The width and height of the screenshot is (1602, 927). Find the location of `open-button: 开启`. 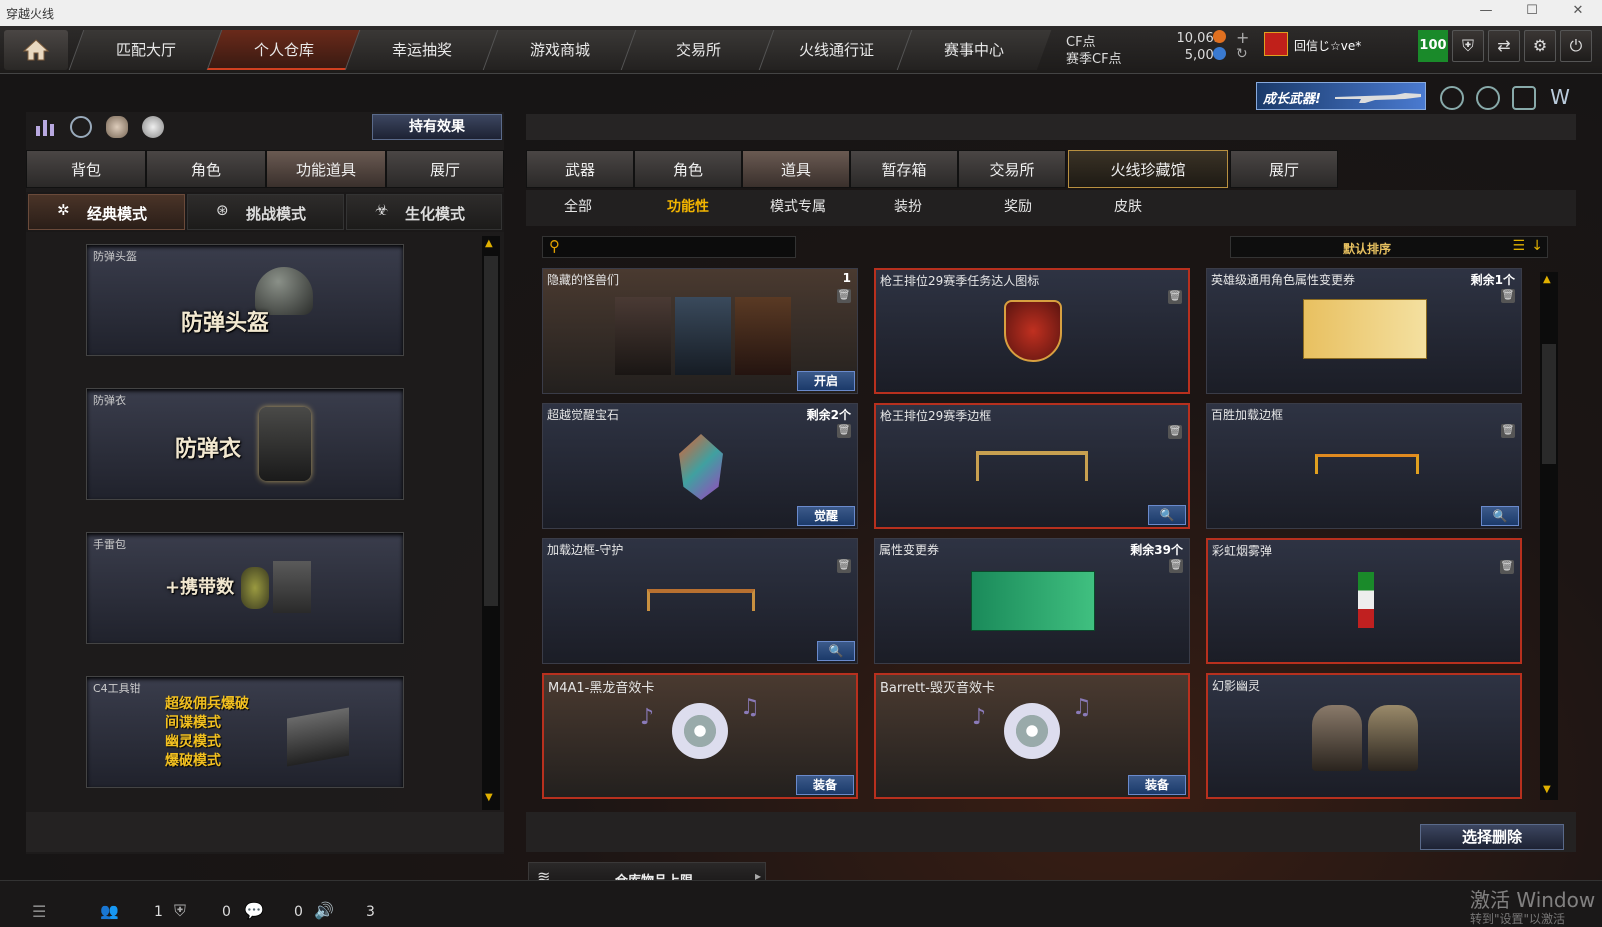

open-button: 开启 is located at coordinates (826, 381).